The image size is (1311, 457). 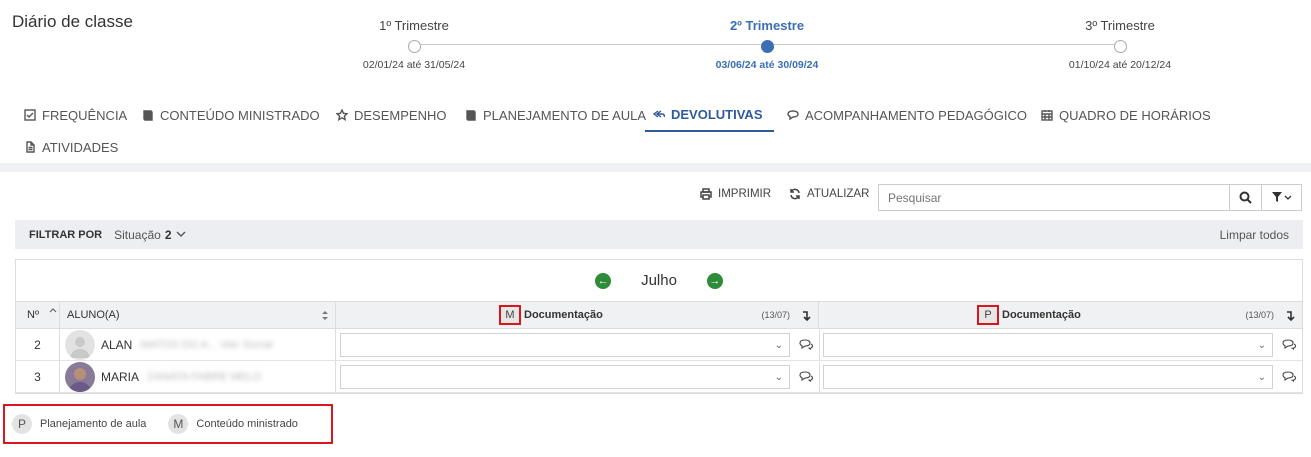 I want to click on funnel-icon, so click(x=1281, y=197).